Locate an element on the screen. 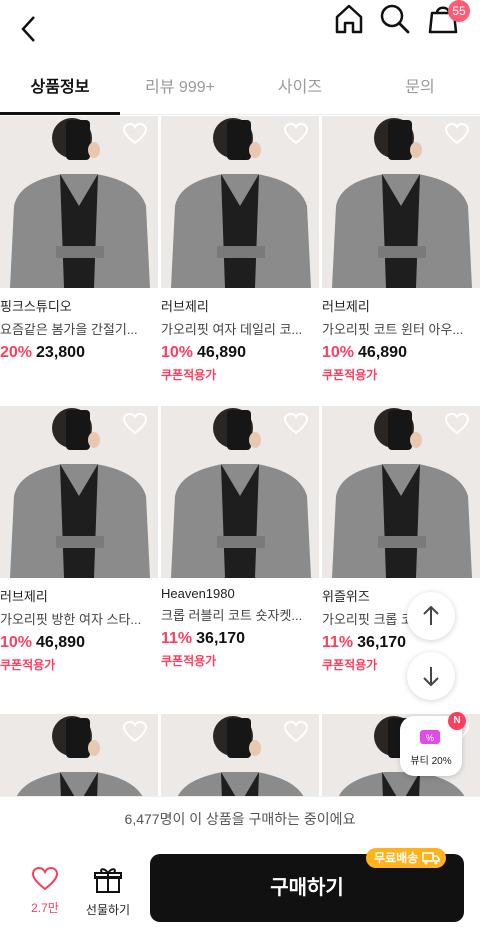 Image resolution: width=480 pixels, height=937 pixels. price: 23,800 is located at coordinates (60, 352).